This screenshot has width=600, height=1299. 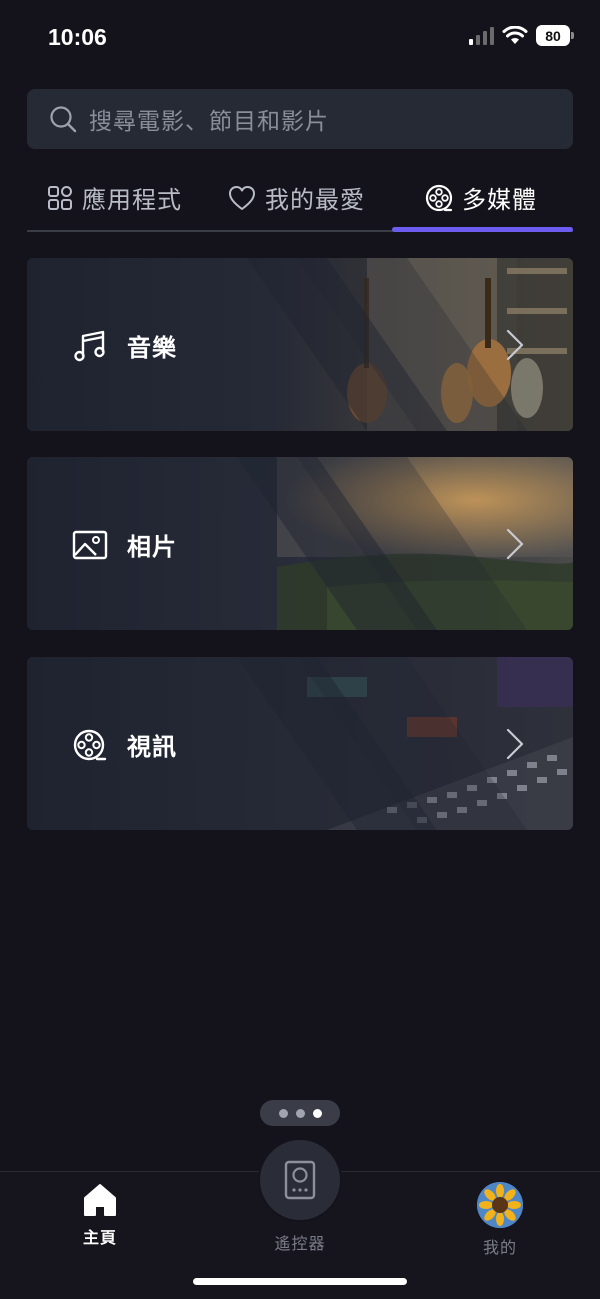 I want to click on page-dot-3-active, so click(x=317, y=1113).